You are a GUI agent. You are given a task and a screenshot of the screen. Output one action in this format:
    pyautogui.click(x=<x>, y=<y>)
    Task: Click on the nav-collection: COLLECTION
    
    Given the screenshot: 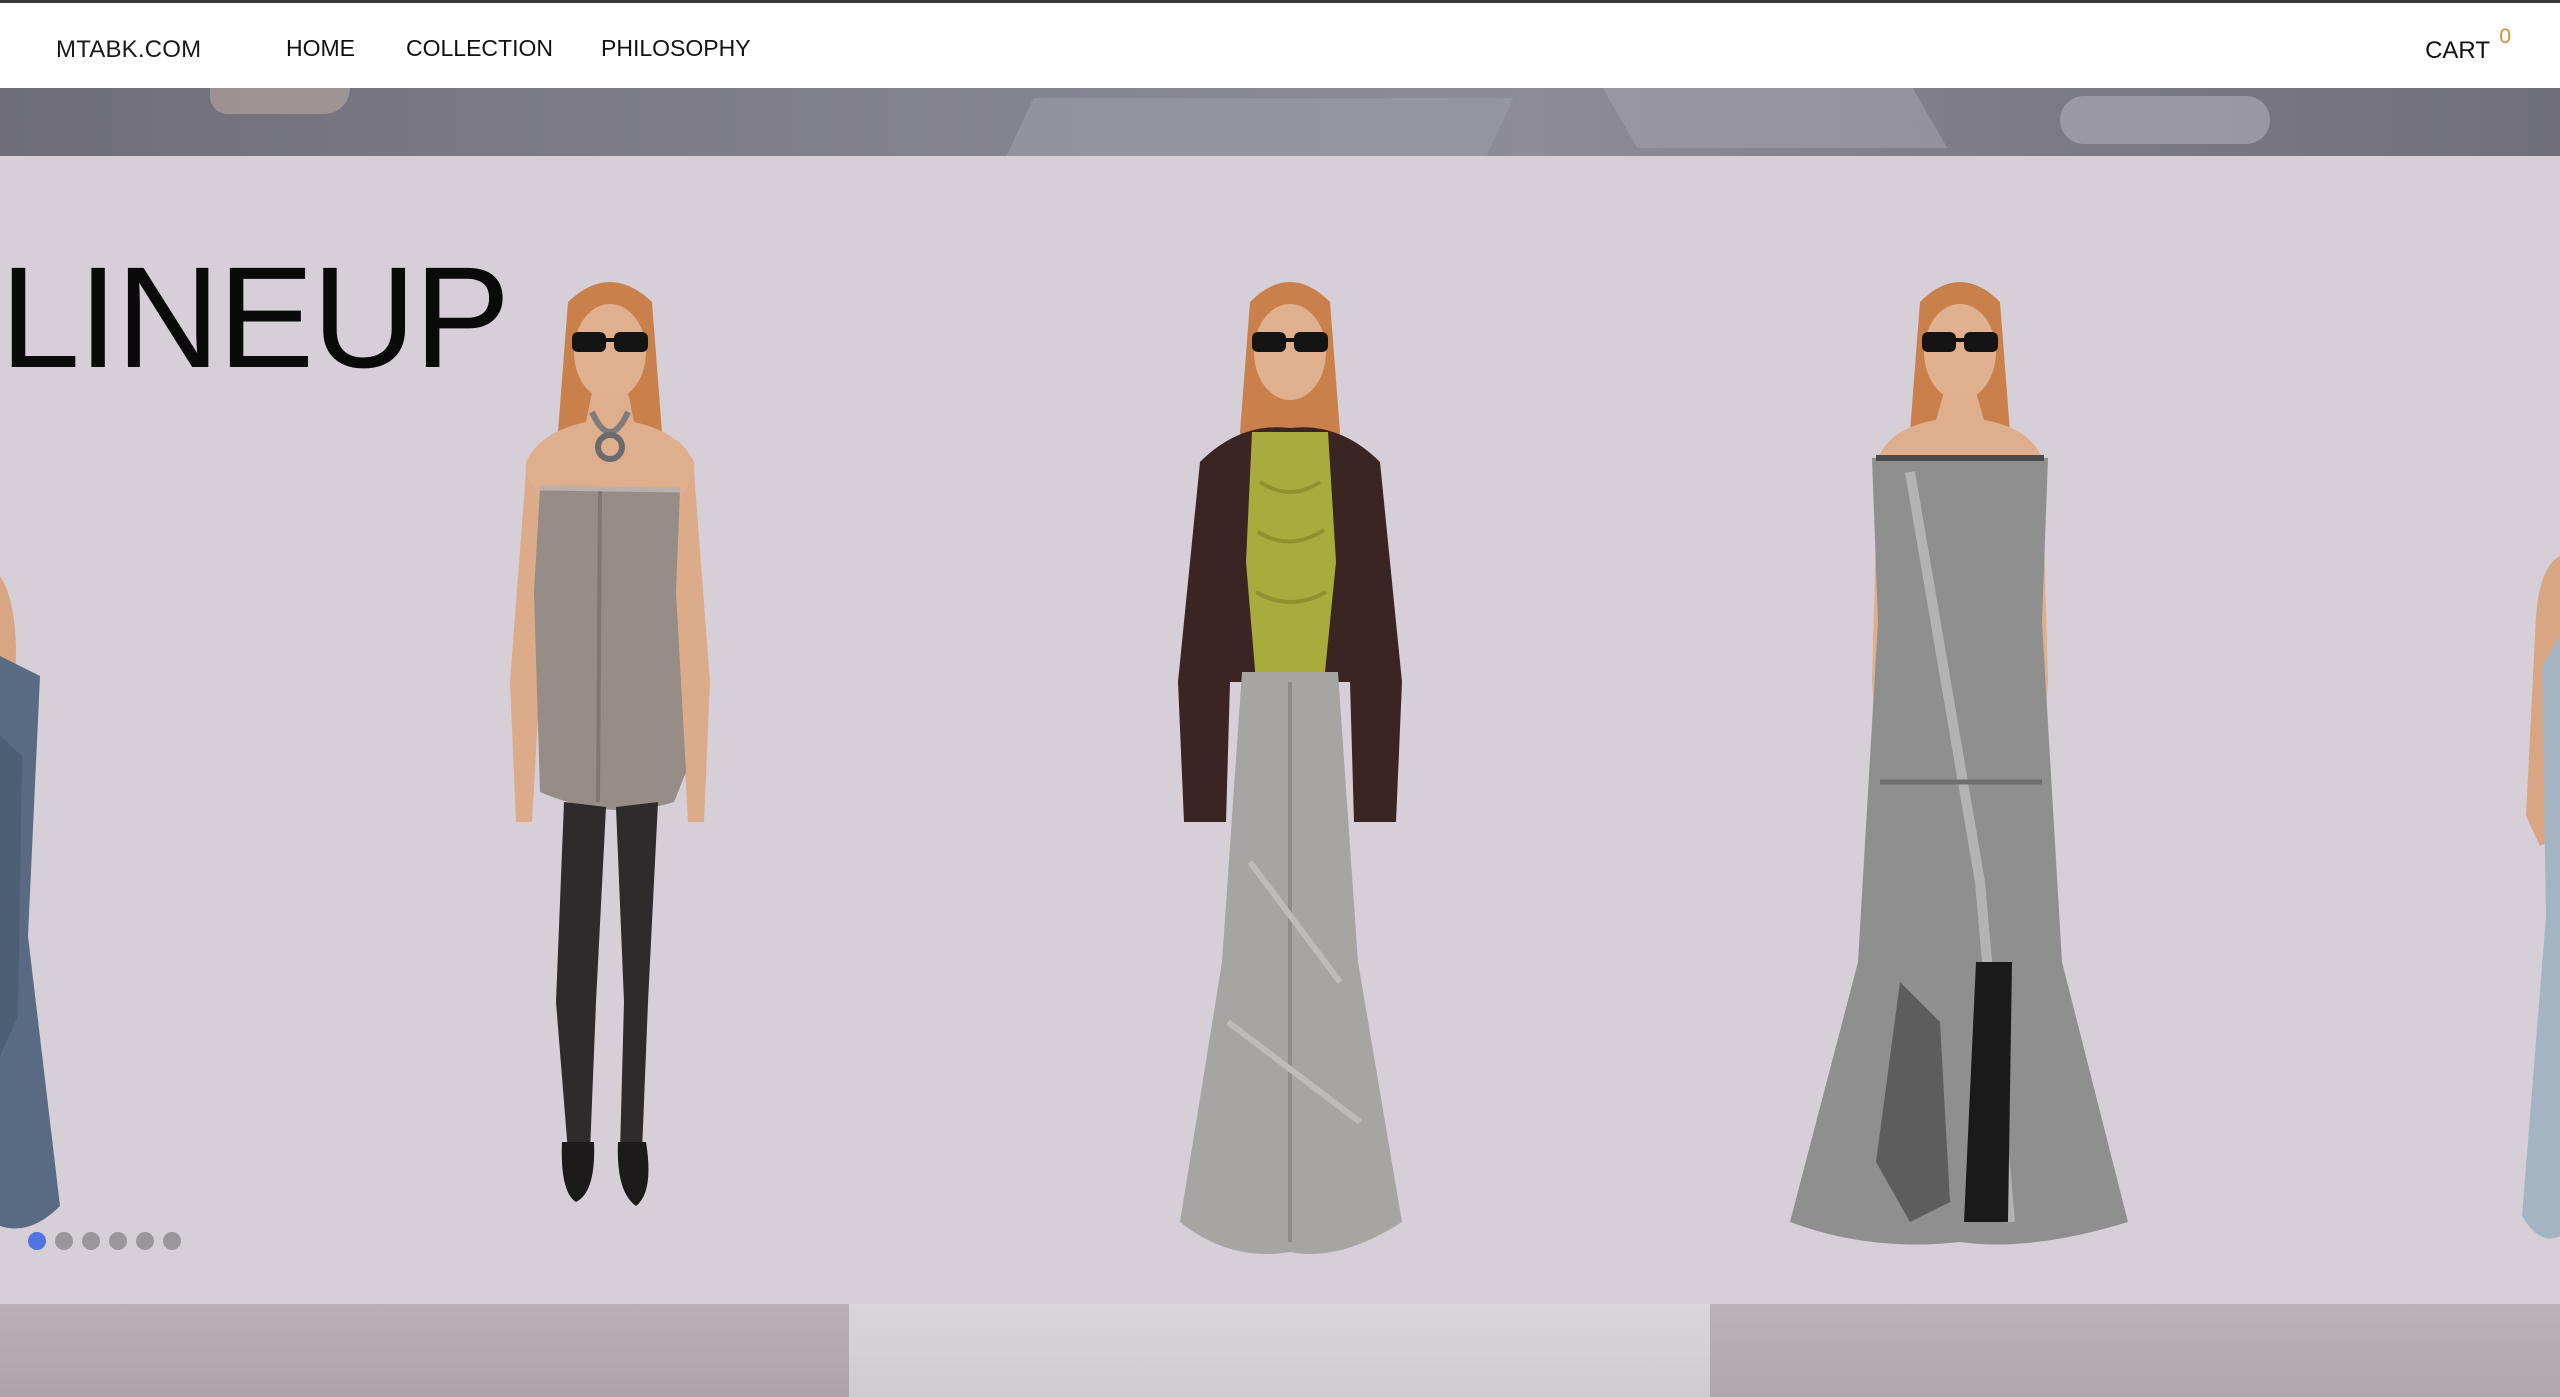 What is the action you would take?
    pyautogui.click(x=479, y=48)
    